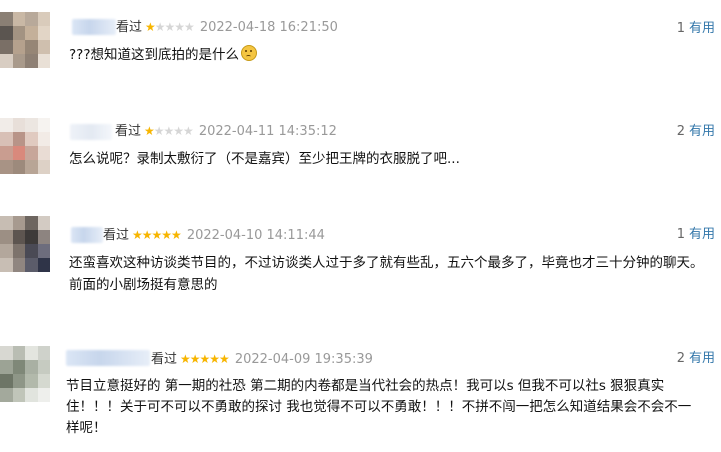 The height and width of the screenshot is (452, 721). What do you see at coordinates (303, 359) in the screenshot?
I see `review-time: 2022-04-09 19:35:39` at bounding box center [303, 359].